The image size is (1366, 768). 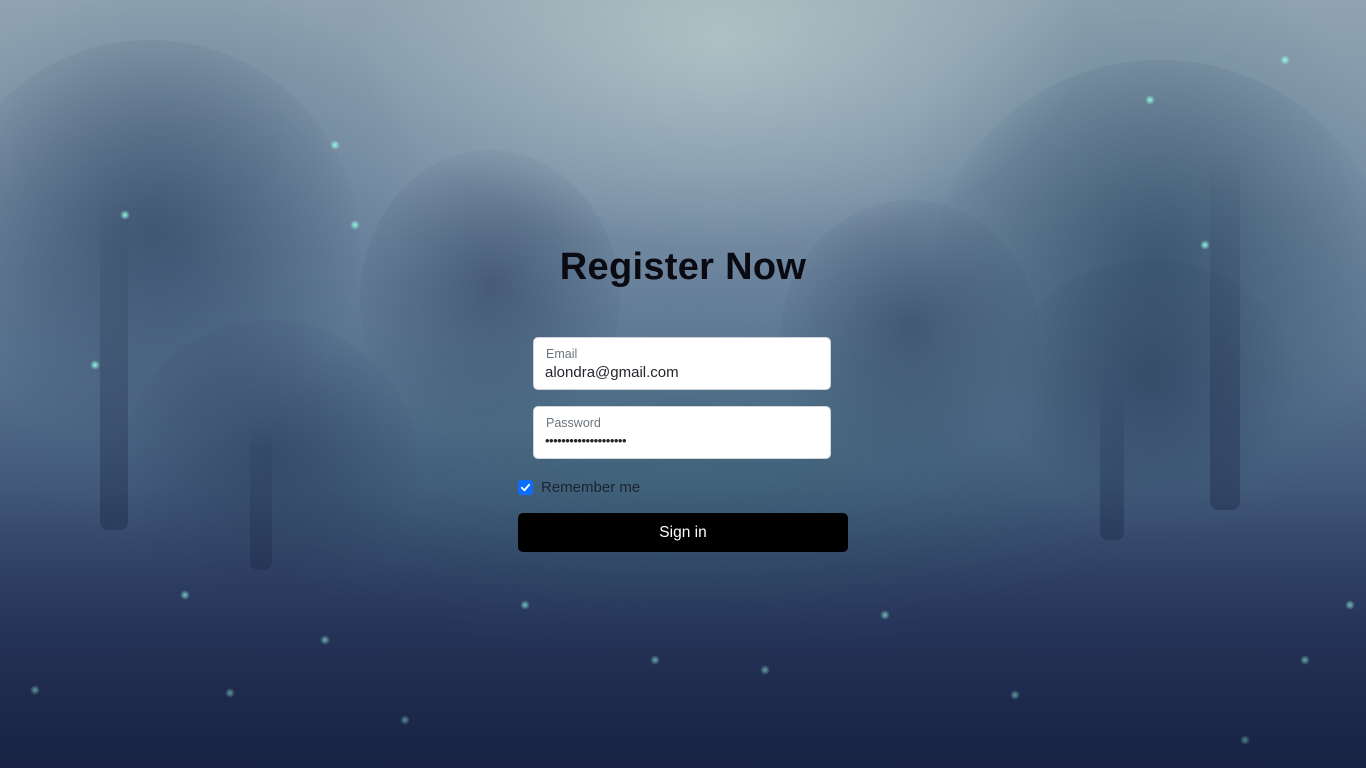 I want to click on checkmark-icon, so click(x=525, y=487).